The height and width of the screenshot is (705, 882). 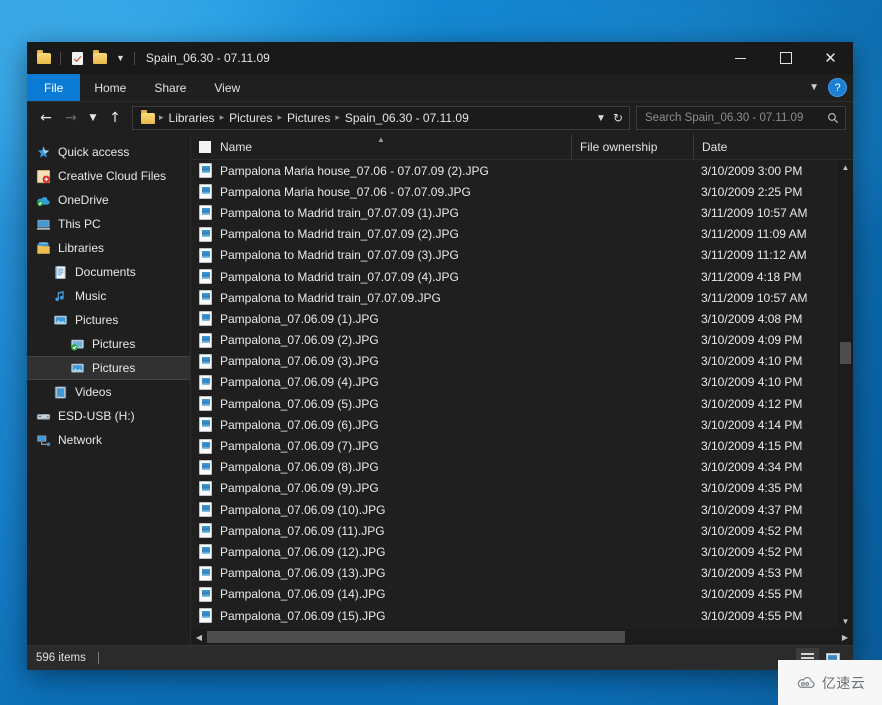 What do you see at coordinates (120, 58) in the screenshot?
I see `customize-chevron-icon: ▼` at bounding box center [120, 58].